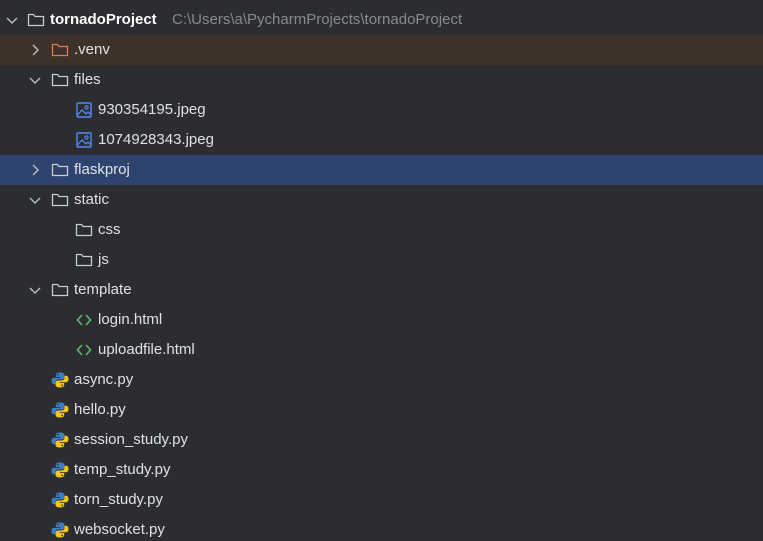  What do you see at coordinates (119, 529) in the screenshot?
I see `tree-item-label: websocket.py` at bounding box center [119, 529].